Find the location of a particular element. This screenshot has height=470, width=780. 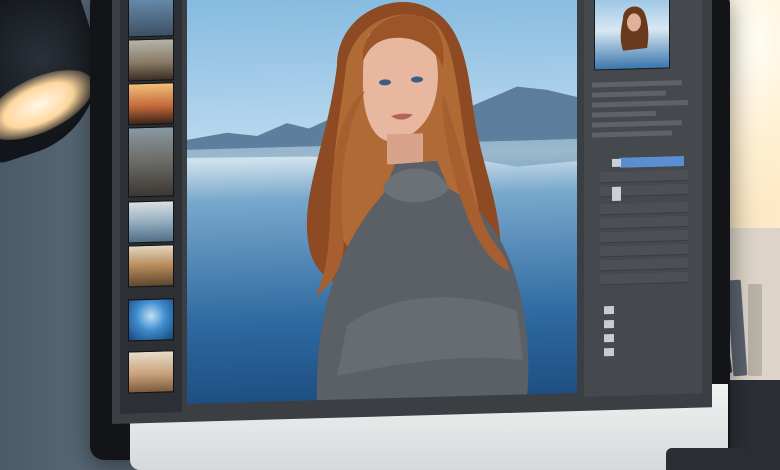

selected-layer is located at coordinates (652, 162).